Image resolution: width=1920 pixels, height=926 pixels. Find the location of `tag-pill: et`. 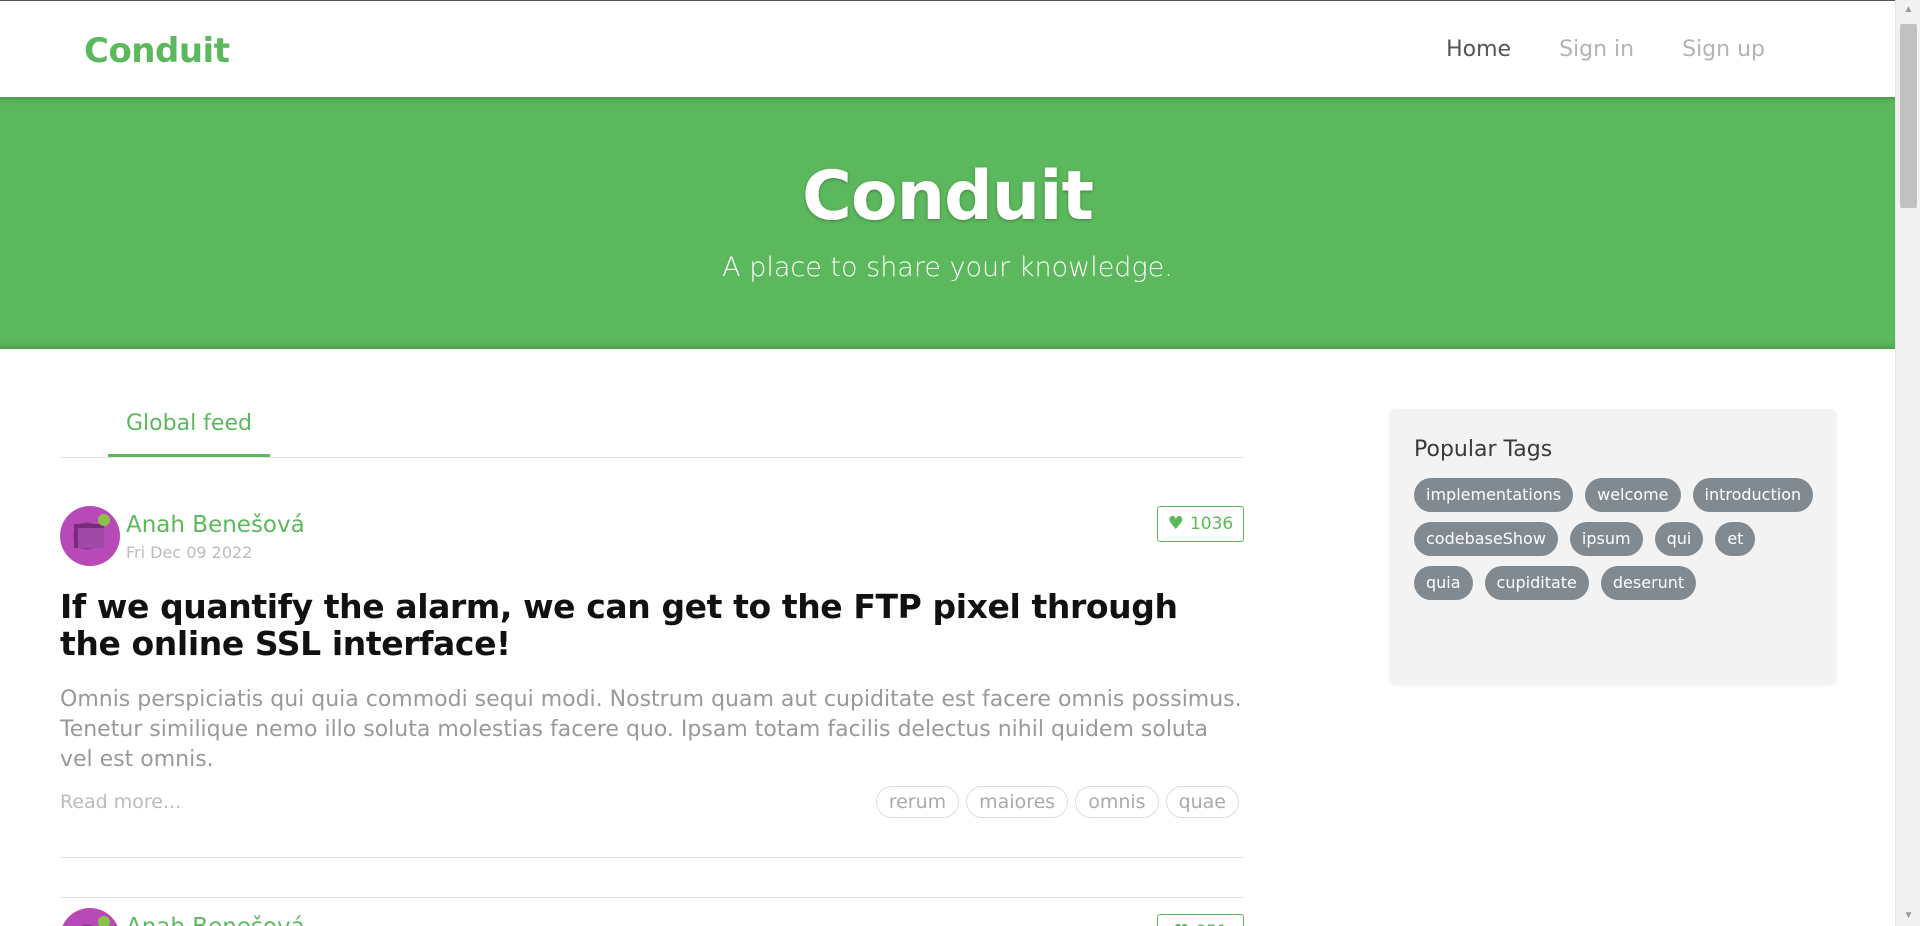

tag-pill: et is located at coordinates (1735, 539).